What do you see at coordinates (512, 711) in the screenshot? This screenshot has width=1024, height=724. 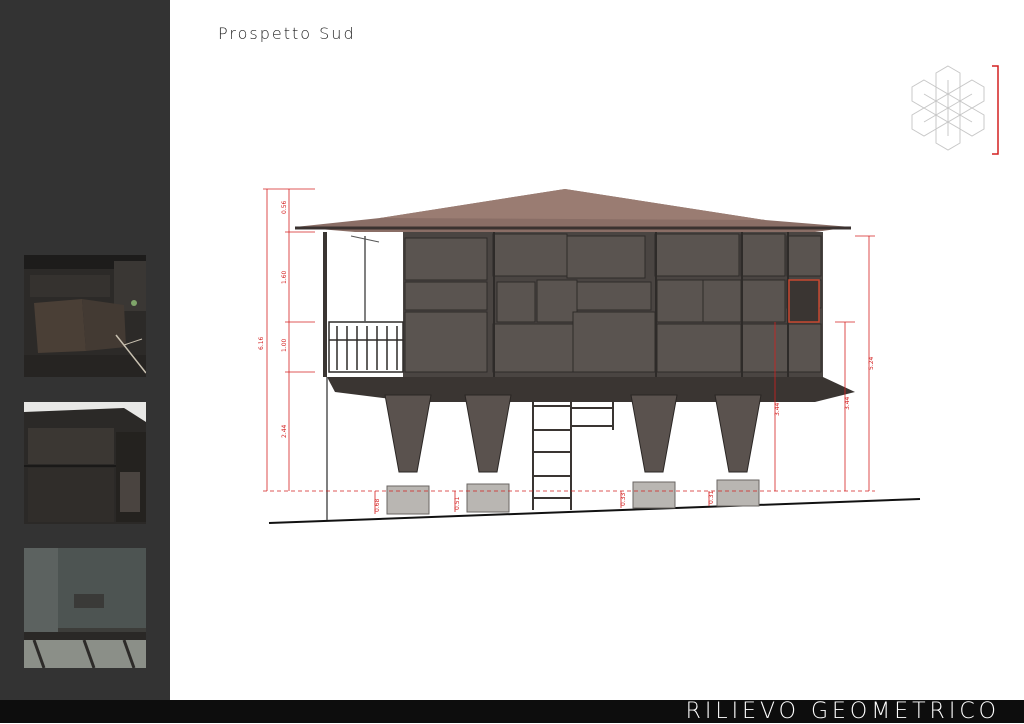 I see `footer-bar: RILIEVO GEOMETRICO` at bounding box center [512, 711].